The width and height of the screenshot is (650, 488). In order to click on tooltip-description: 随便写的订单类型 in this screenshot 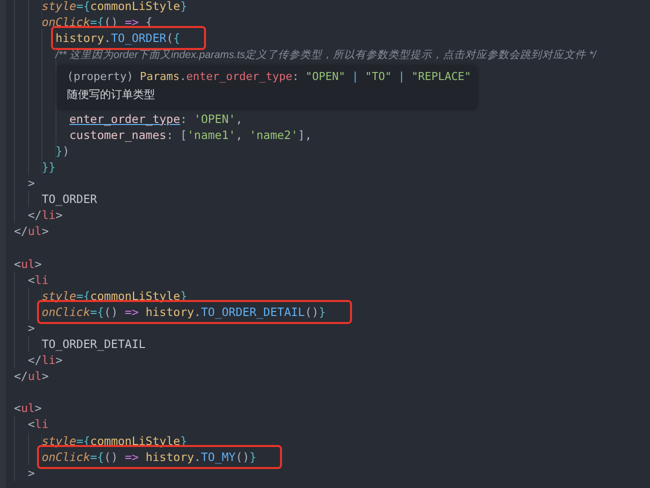, I will do `click(111, 95)`.